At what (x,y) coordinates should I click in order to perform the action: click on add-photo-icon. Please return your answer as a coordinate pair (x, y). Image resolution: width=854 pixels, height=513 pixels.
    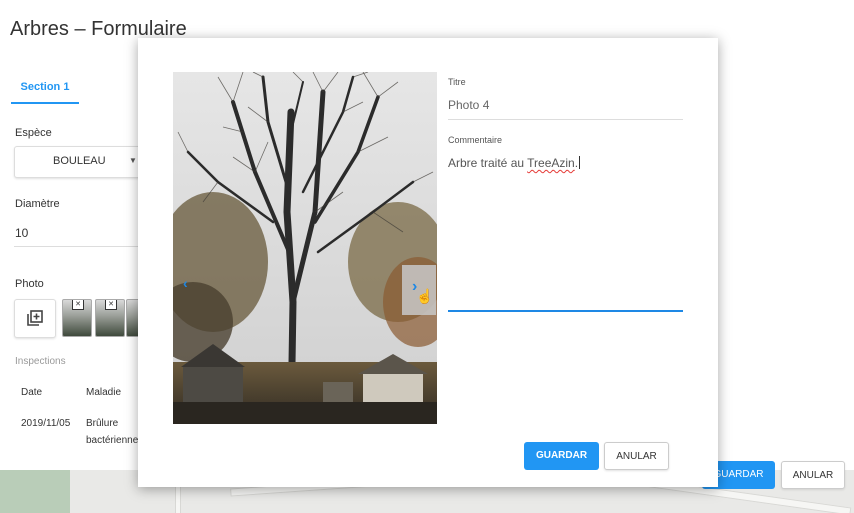
    Looking at the image, I should click on (35, 318).